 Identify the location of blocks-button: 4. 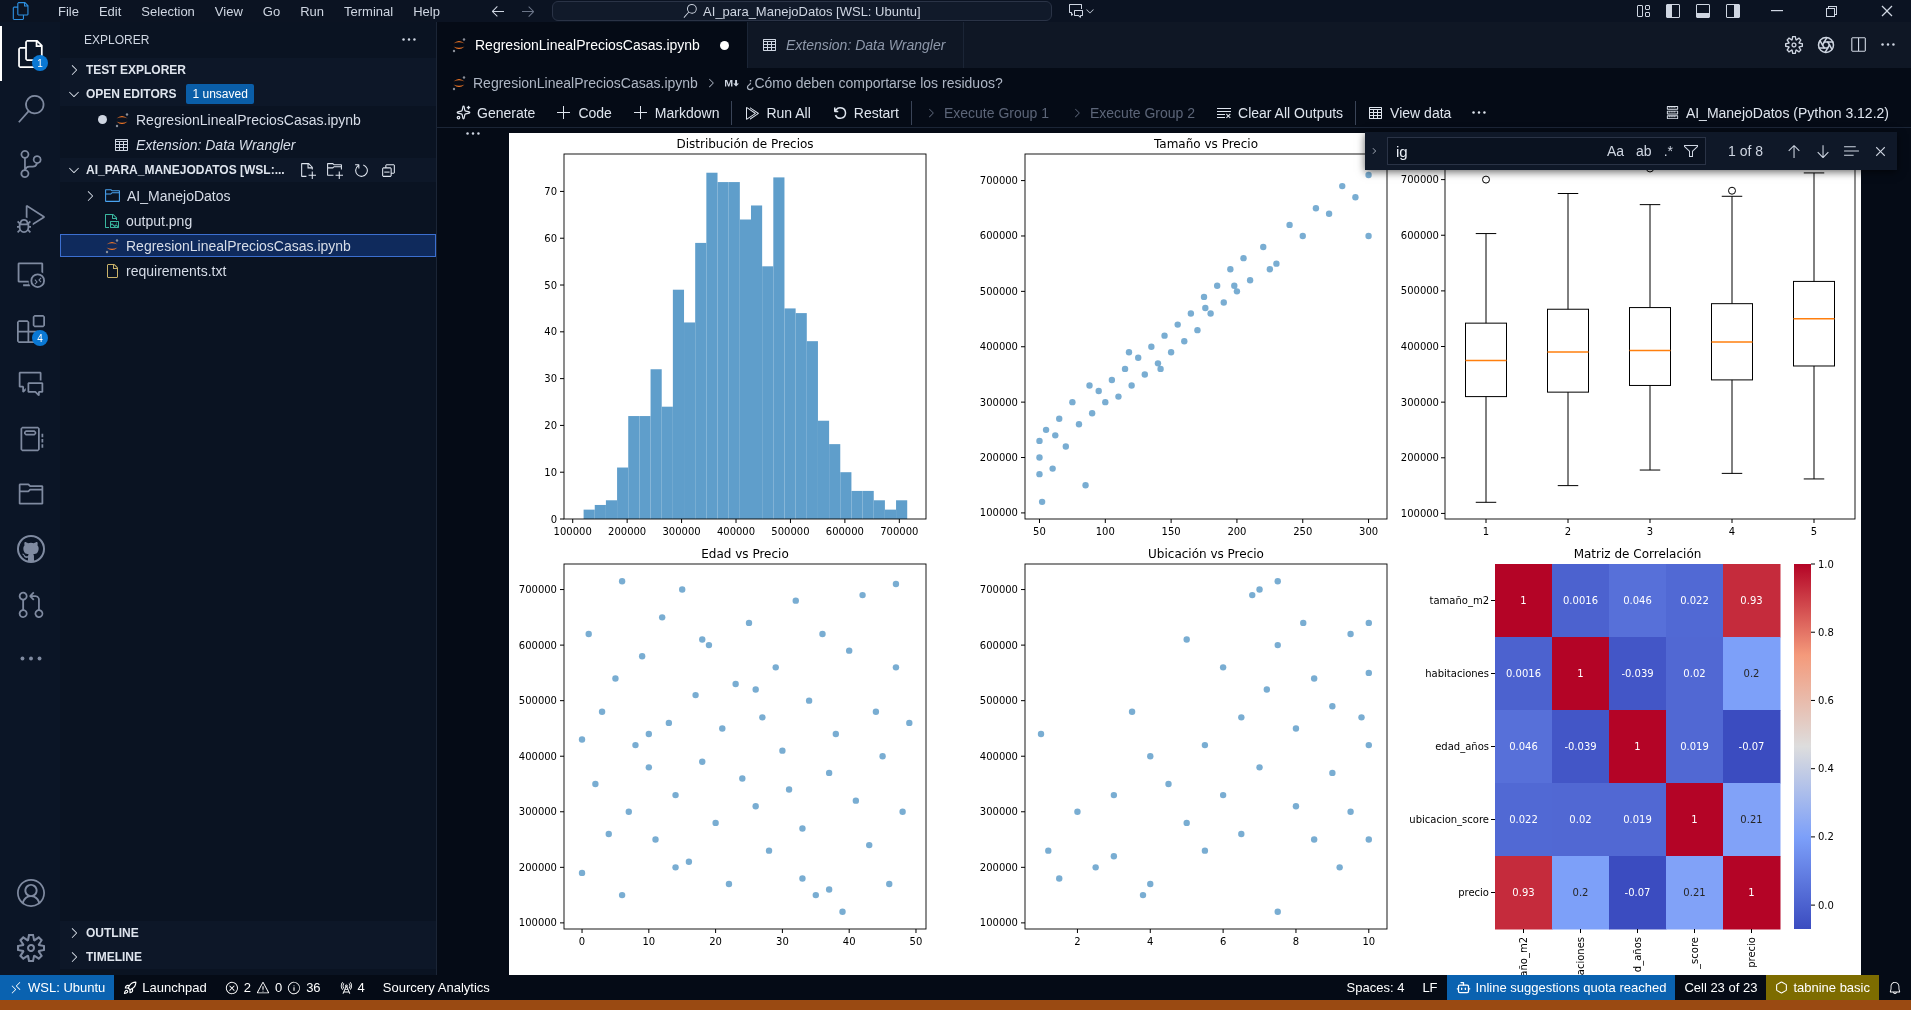
(30, 328).